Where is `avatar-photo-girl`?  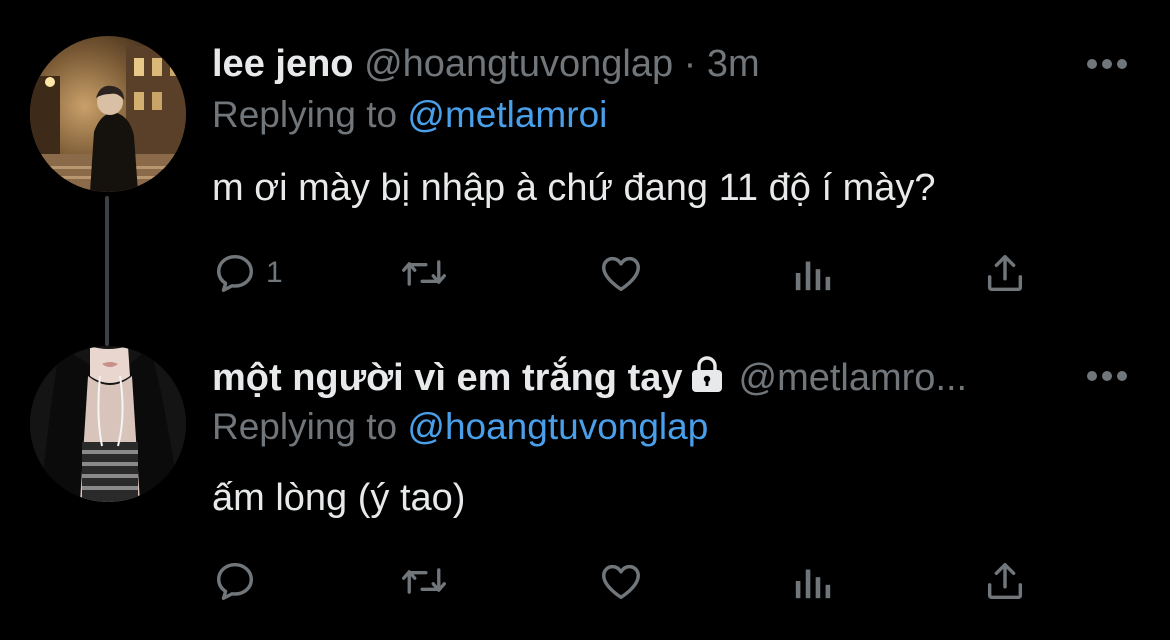
avatar-photo-girl is located at coordinates (108, 424).